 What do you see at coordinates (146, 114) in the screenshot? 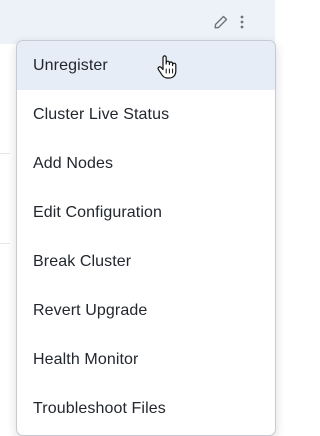
I see `menu-item-cluster-live-status: Cluster Live Status` at bounding box center [146, 114].